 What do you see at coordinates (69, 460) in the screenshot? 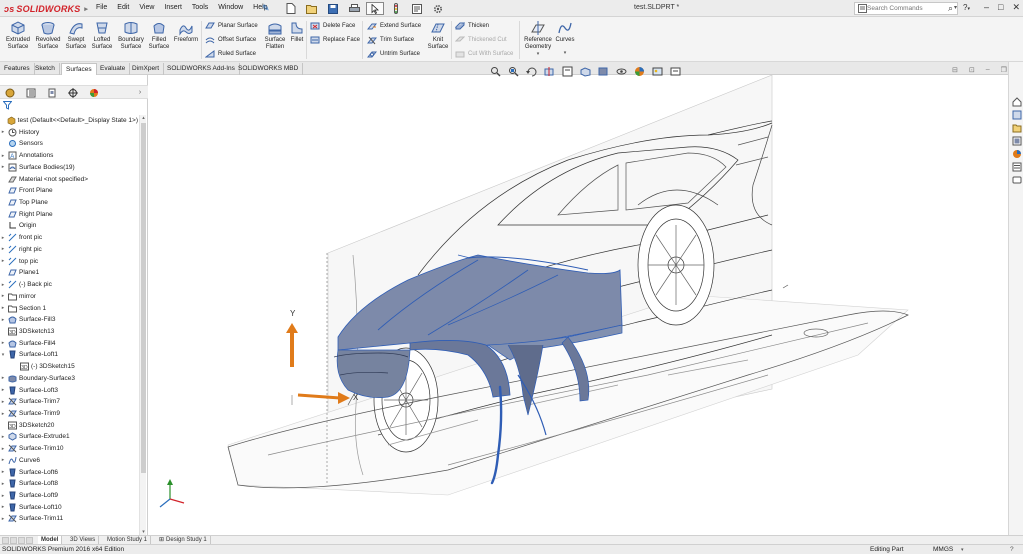
I see `tree-item: ▸ Curve6` at bounding box center [69, 460].